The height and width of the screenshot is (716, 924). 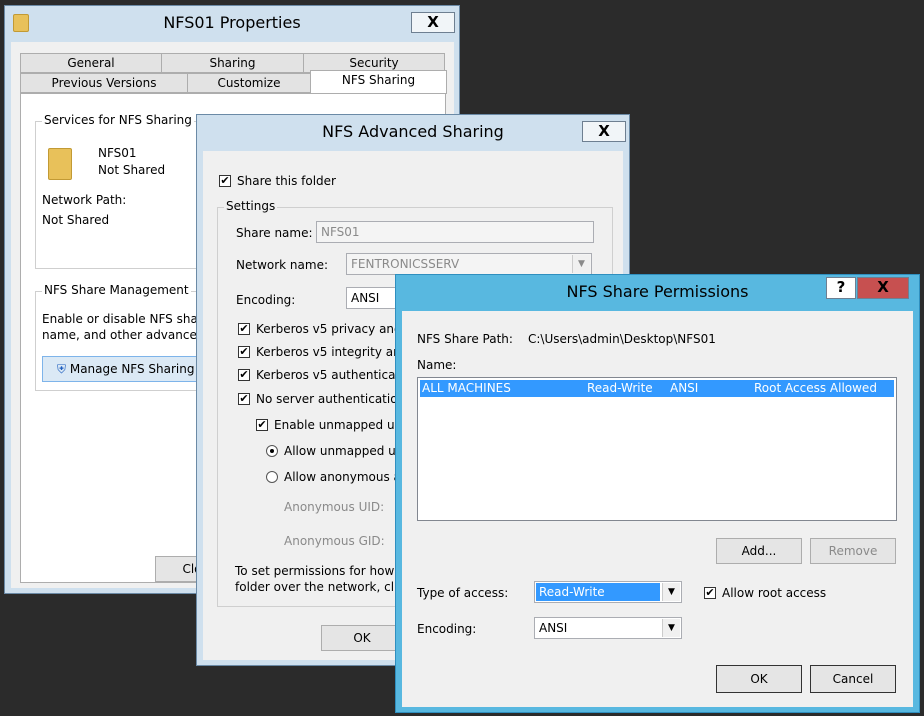 I want to click on allow-unmapped-radio, so click(x=272, y=451).